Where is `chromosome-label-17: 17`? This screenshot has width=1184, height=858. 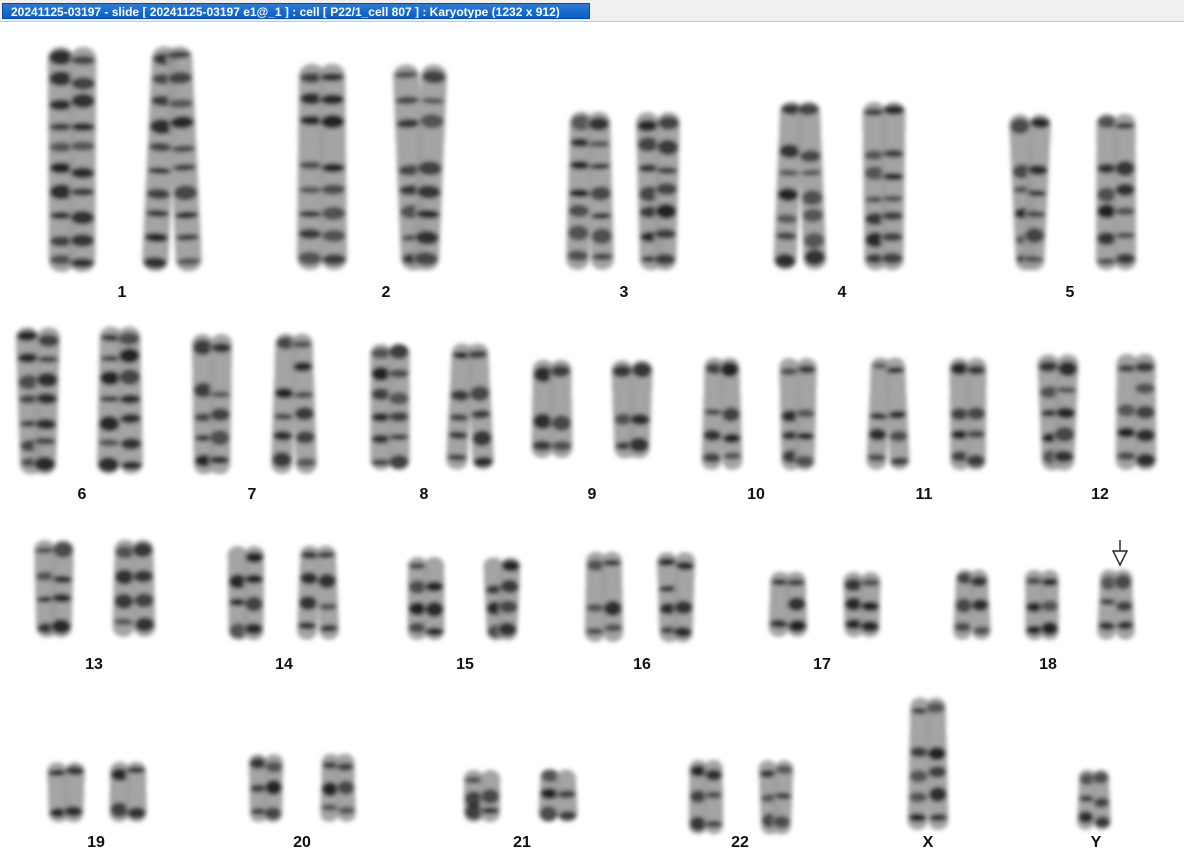
chromosome-label-17: 17 is located at coordinates (822, 664).